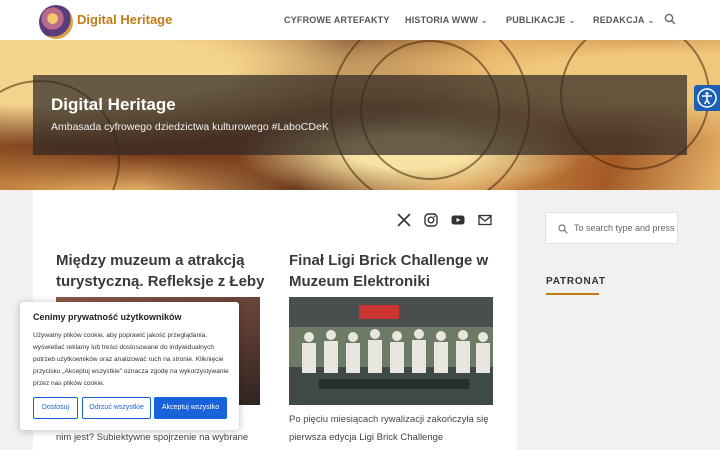  Describe the element at coordinates (572, 294) in the screenshot. I see `sidebar-heading-underline` at that location.